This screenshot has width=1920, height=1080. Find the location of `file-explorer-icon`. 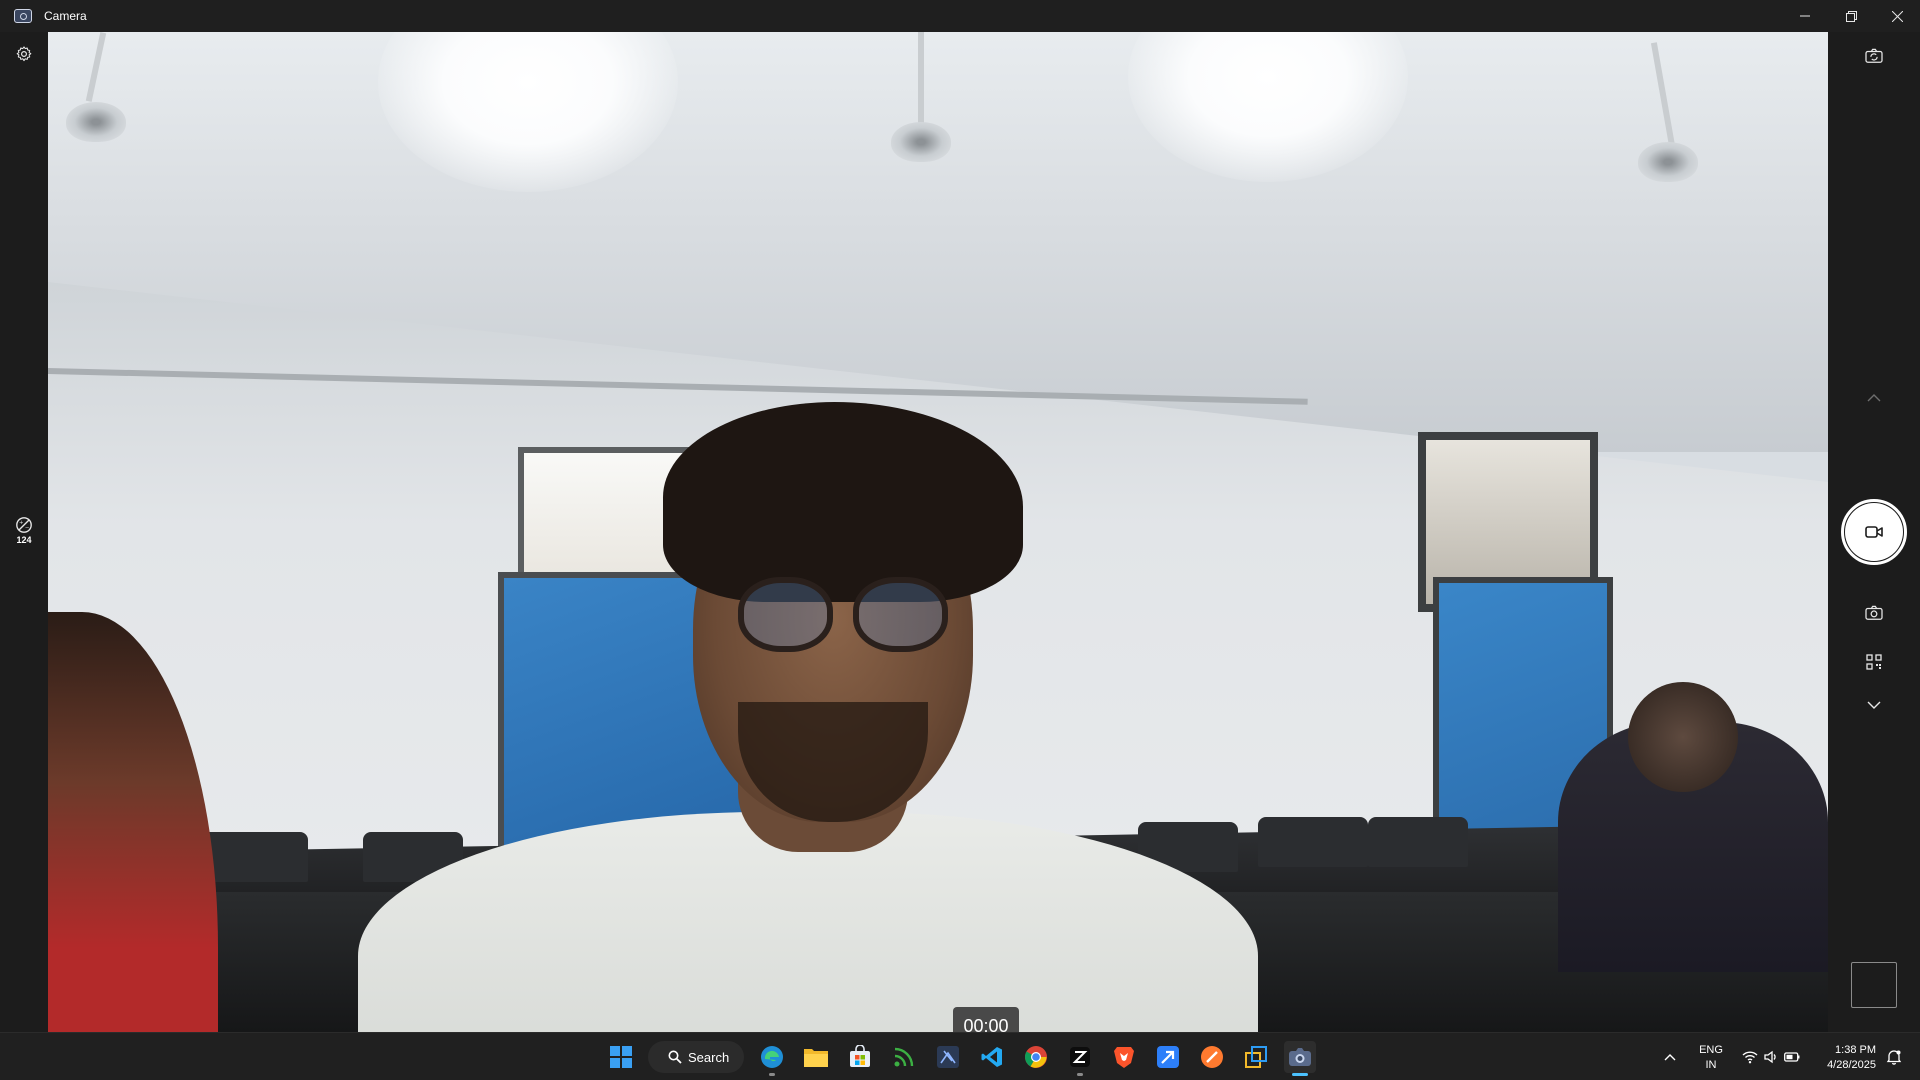

file-explorer-icon is located at coordinates (816, 1058).